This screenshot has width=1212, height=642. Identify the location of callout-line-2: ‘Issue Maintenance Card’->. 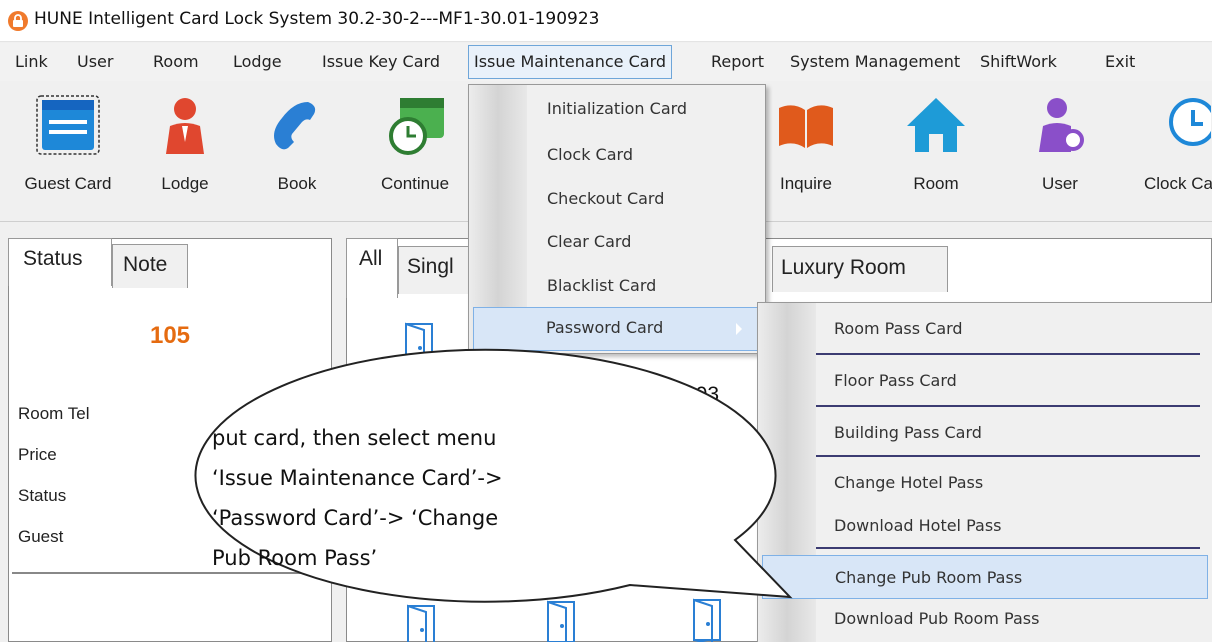
(357, 478).